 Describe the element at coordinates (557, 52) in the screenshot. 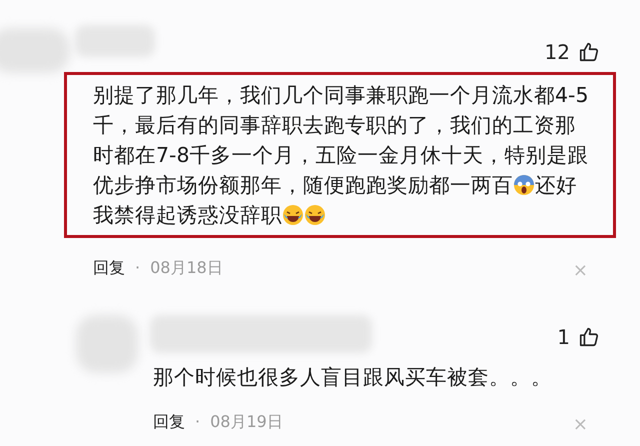

I see `like-count: 12` at that location.